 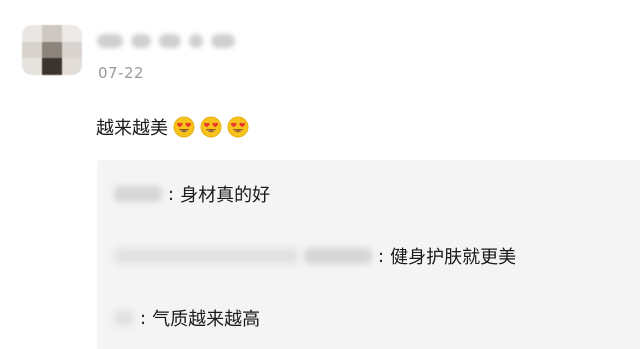 What do you see at coordinates (225, 195) in the screenshot?
I see `reply-text: 身材真的好` at bounding box center [225, 195].